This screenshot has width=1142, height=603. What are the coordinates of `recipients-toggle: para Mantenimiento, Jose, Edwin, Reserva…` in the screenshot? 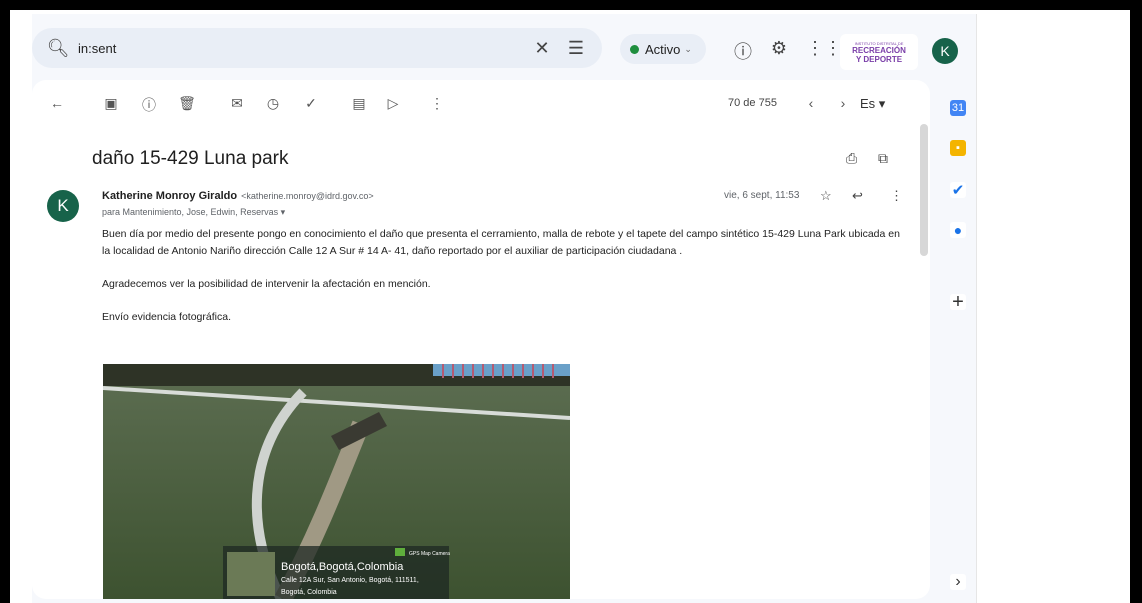 It's located at (193, 212).